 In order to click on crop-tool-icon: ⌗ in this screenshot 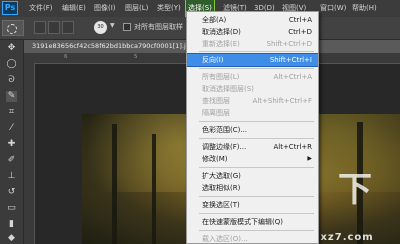, I will do `click(11, 112)`.